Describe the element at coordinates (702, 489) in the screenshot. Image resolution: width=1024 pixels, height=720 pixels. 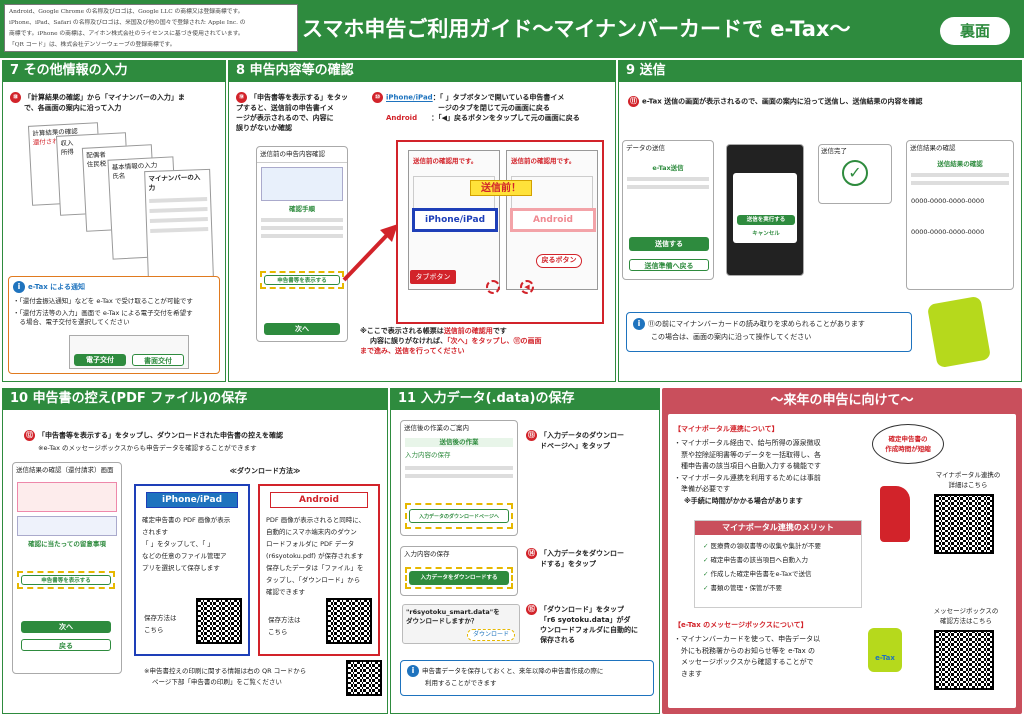
I see `mynaportal-body-5: 準備が必要です` at that location.